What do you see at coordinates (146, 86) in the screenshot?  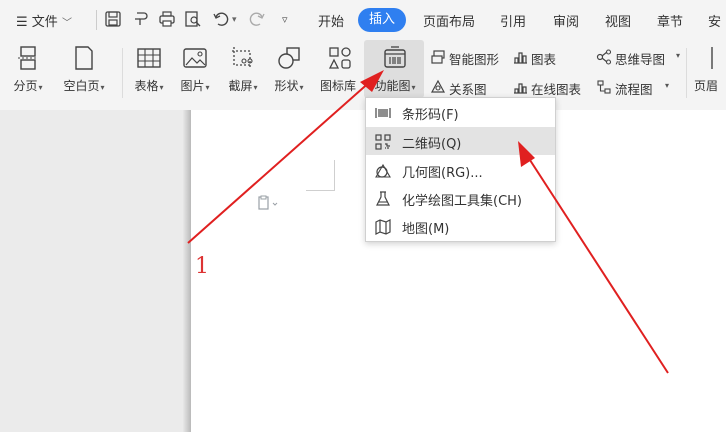 I see `table-label: 表格` at bounding box center [146, 86].